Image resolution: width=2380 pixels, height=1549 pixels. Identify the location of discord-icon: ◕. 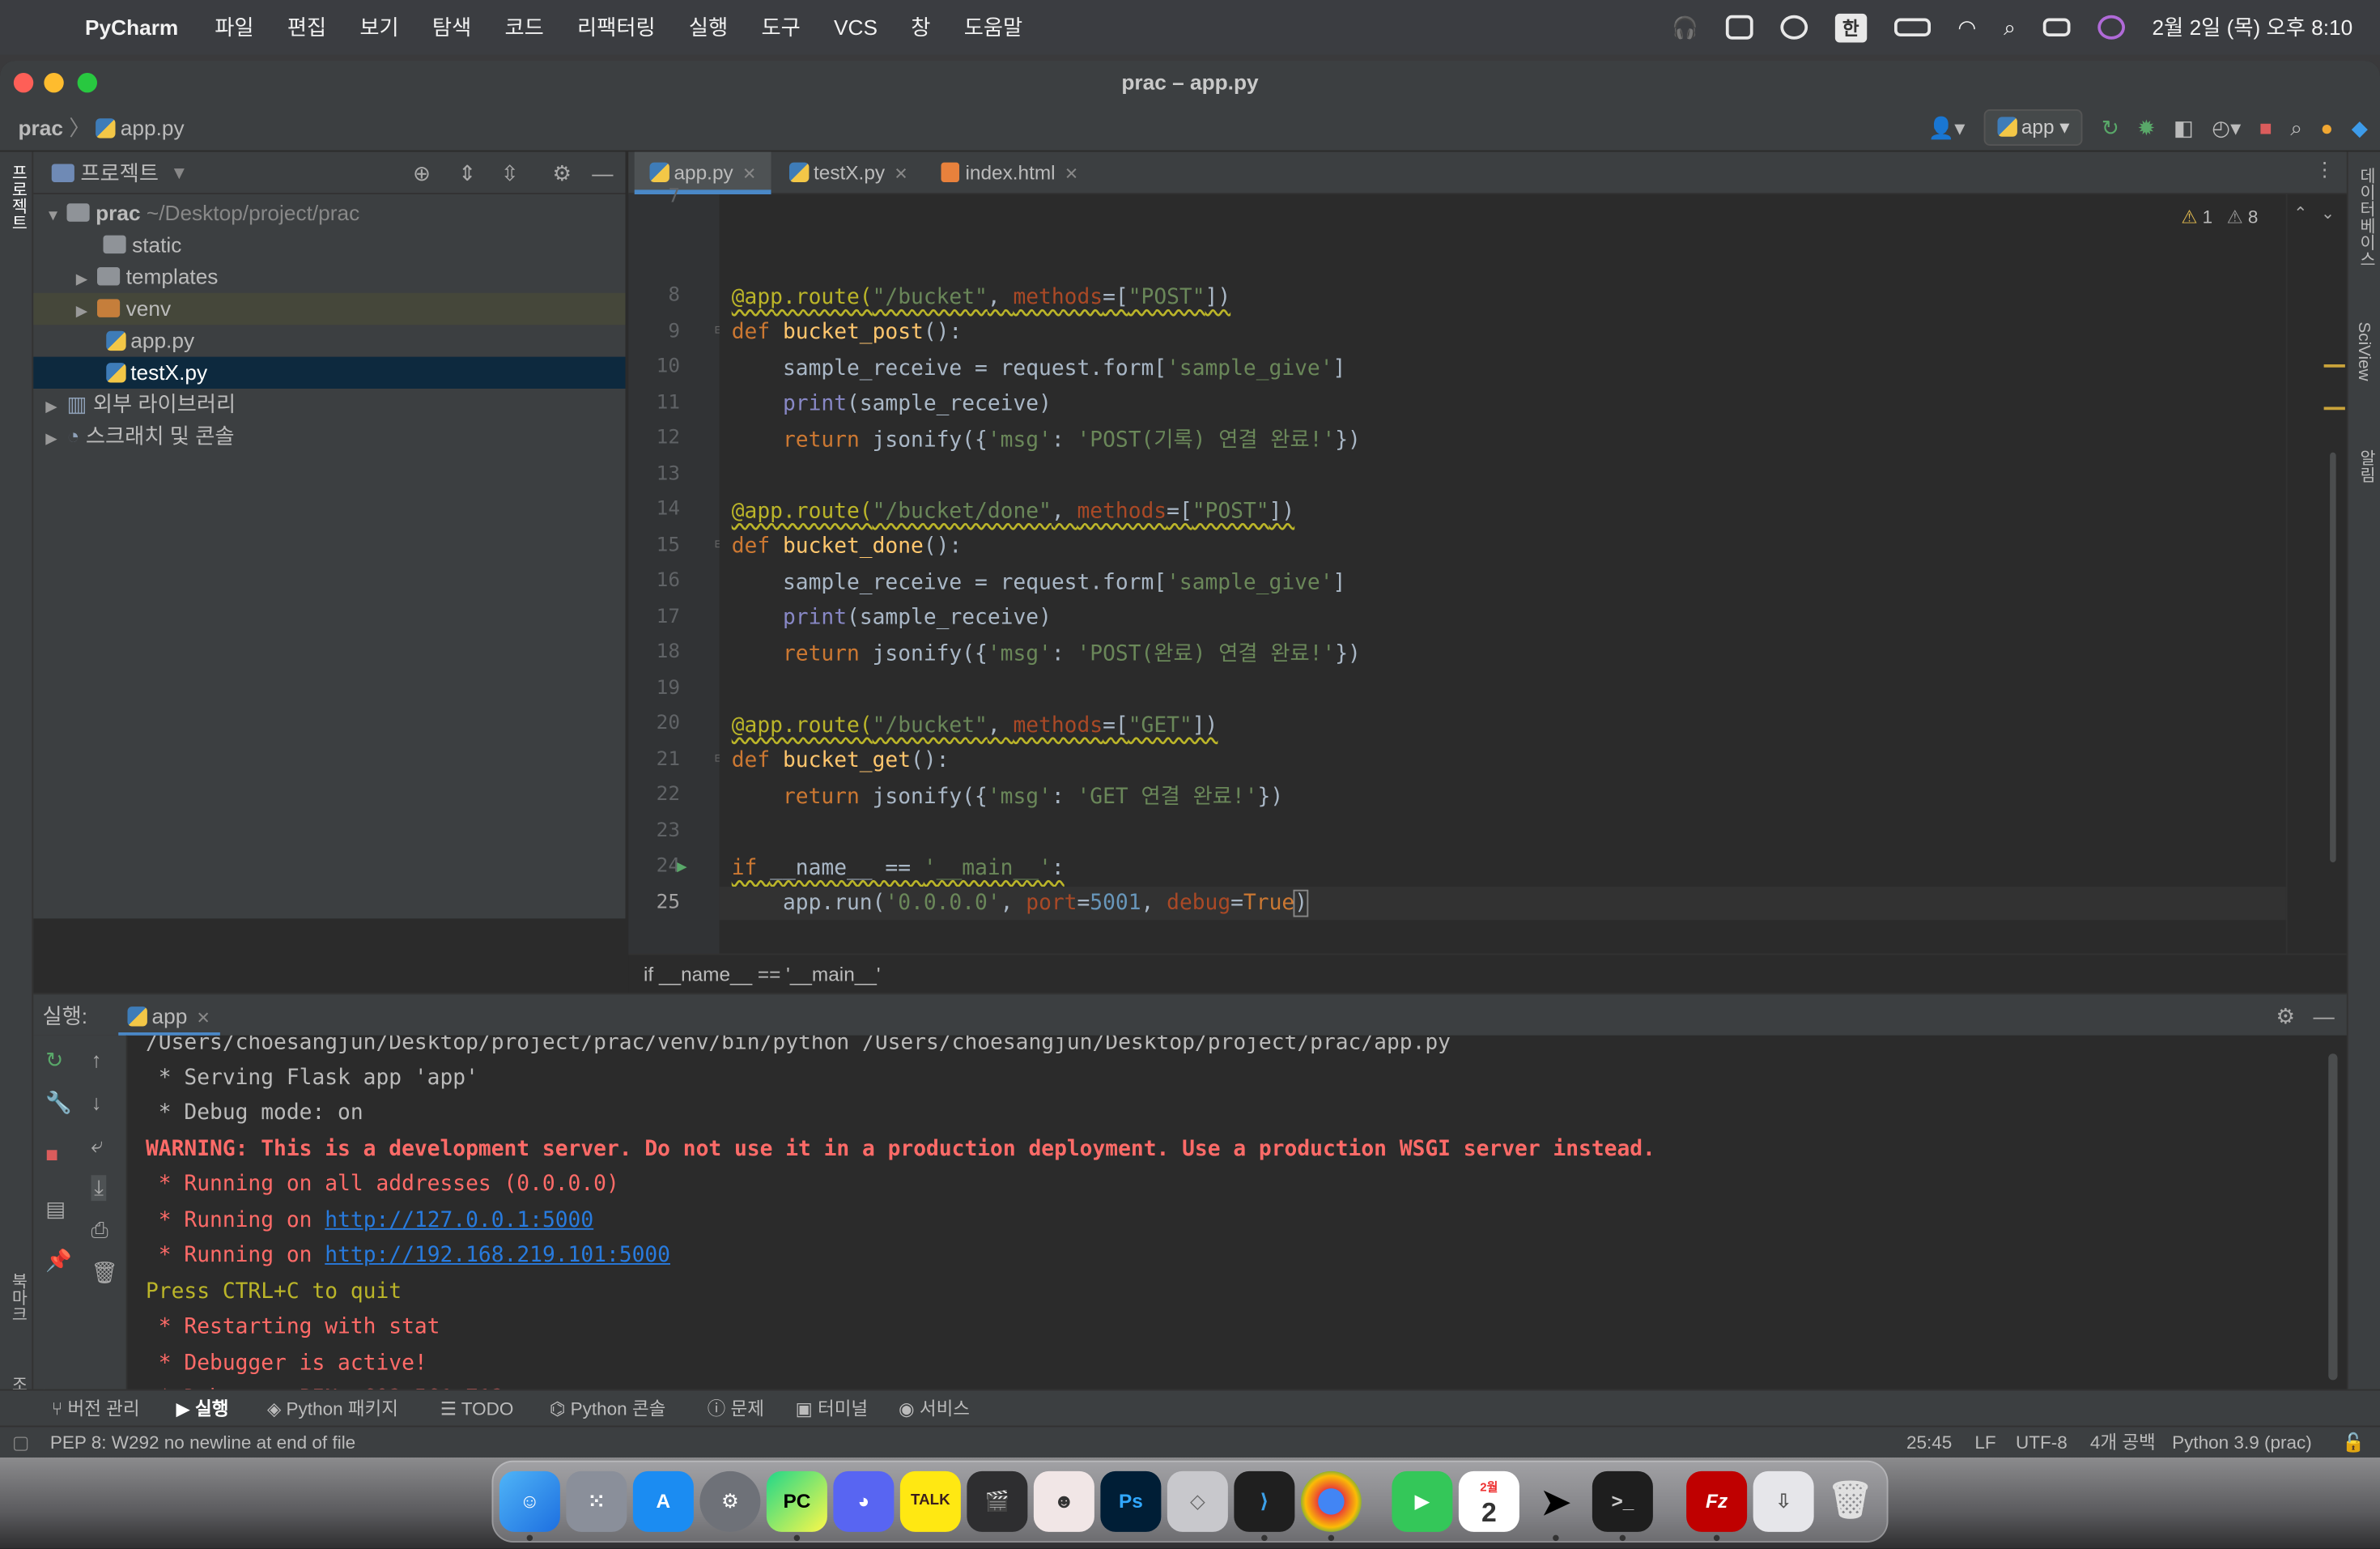
(864, 1501).